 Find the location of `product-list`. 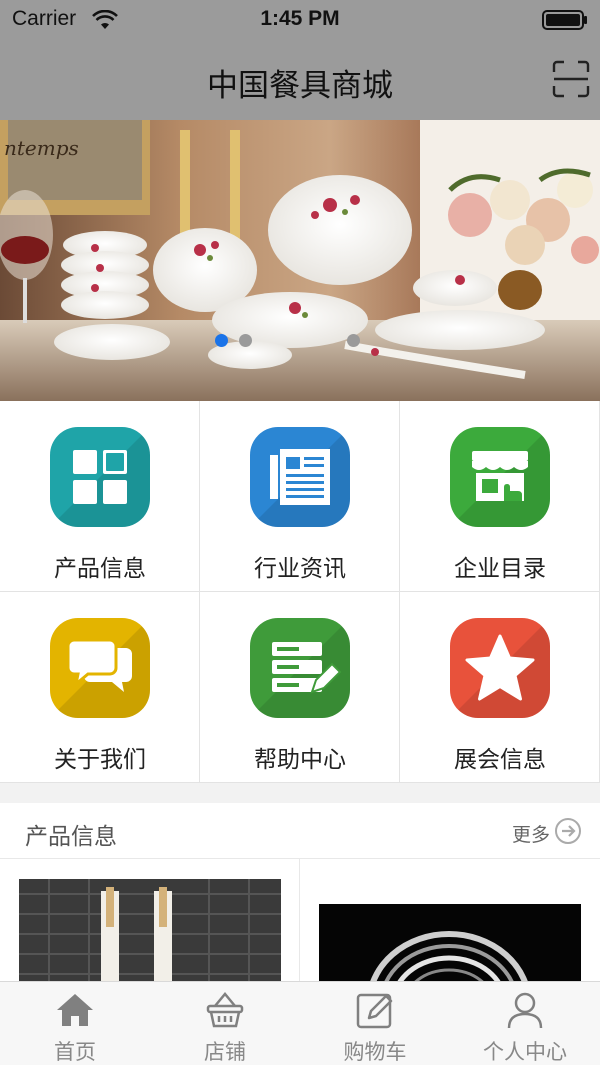

product-list is located at coordinates (300, 921).